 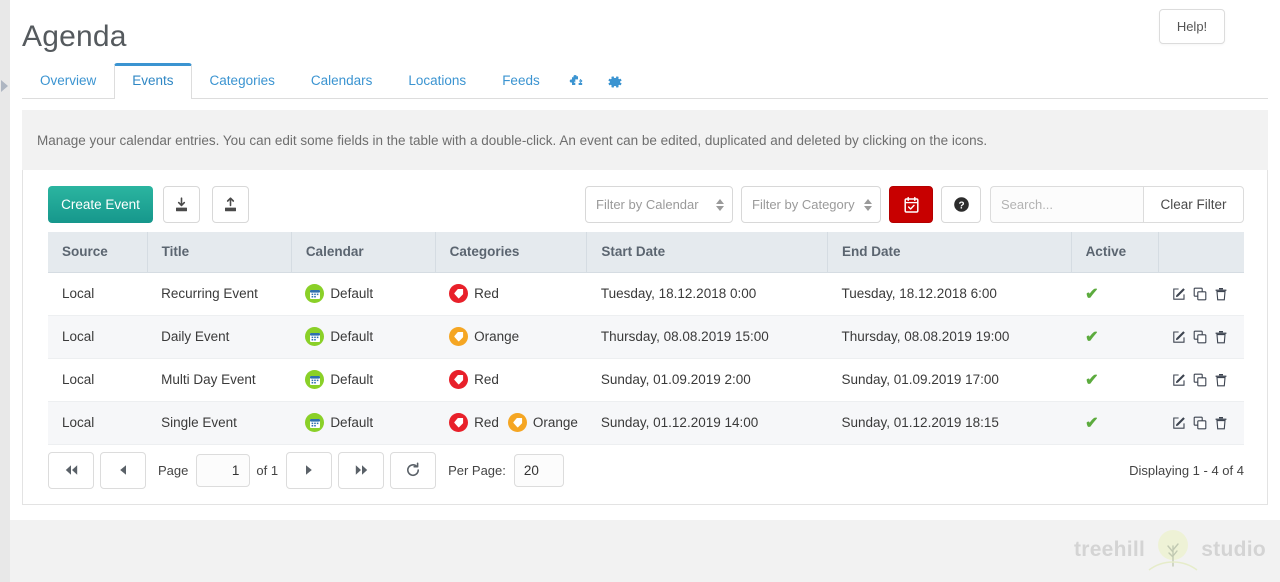 What do you see at coordinates (707, 294) in the screenshot?
I see `cell-start-date: Tuesday, 18.12.2018 0:00` at bounding box center [707, 294].